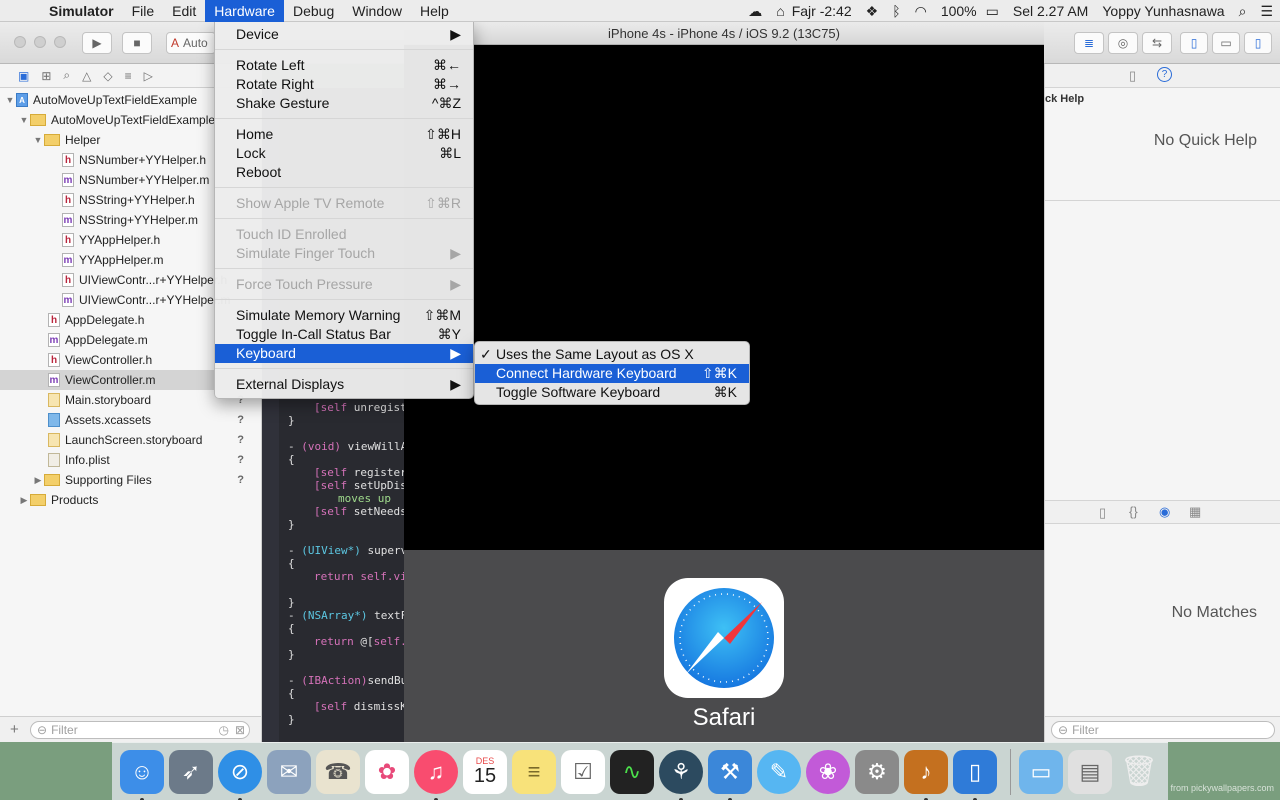 Image resolution: width=1280 pixels, height=800 pixels. What do you see at coordinates (921, 11) in the screenshot?
I see `wifi-icon: ◠` at bounding box center [921, 11].